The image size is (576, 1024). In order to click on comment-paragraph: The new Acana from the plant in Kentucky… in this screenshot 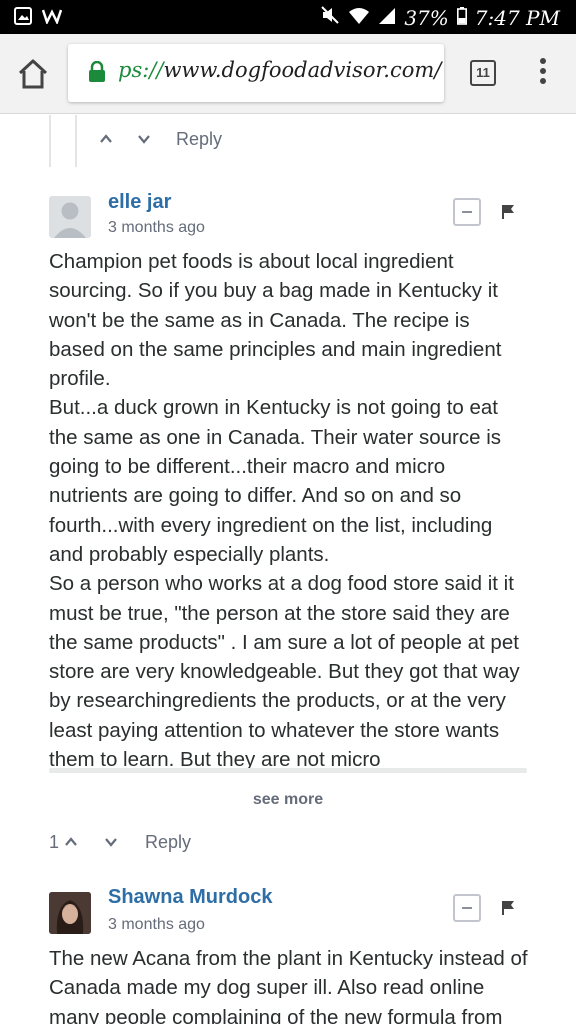, I will do `click(288, 985)`.